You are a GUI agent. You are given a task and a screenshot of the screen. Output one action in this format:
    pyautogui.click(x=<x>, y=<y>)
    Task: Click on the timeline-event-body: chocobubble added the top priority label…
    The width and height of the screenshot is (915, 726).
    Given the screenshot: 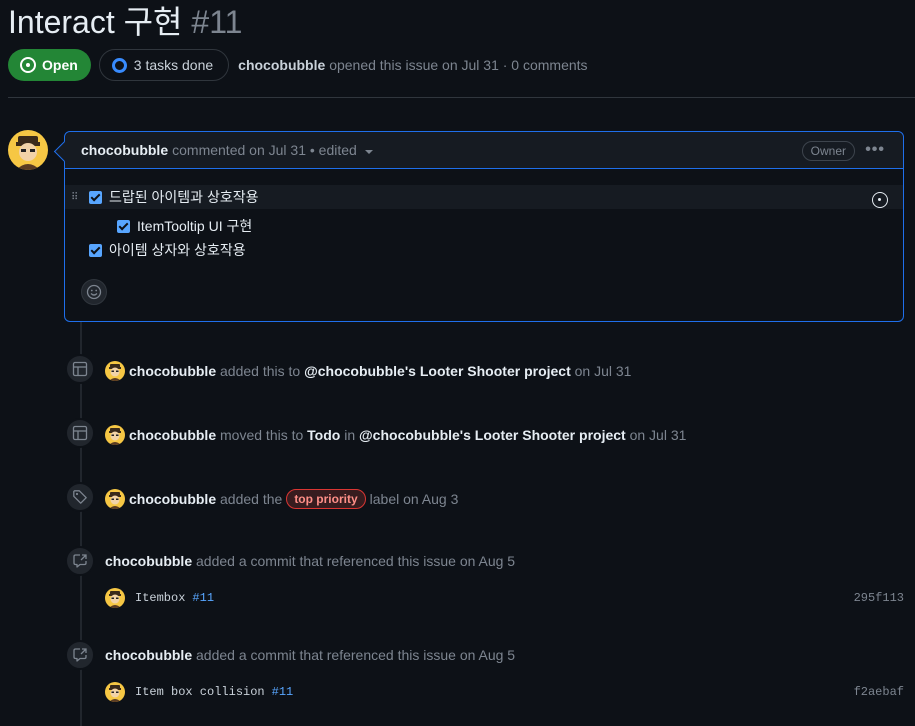 What is the action you would take?
    pyautogui.click(x=281, y=499)
    